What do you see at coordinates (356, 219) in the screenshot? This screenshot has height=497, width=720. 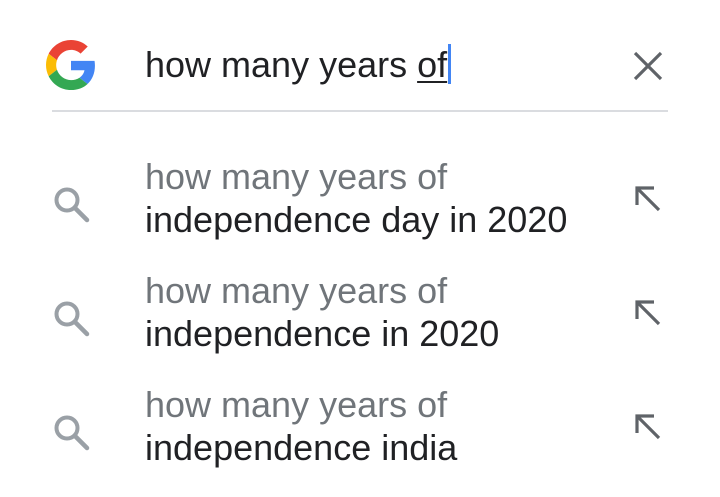 I see `suggestion-completion: independence day in 2020` at bounding box center [356, 219].